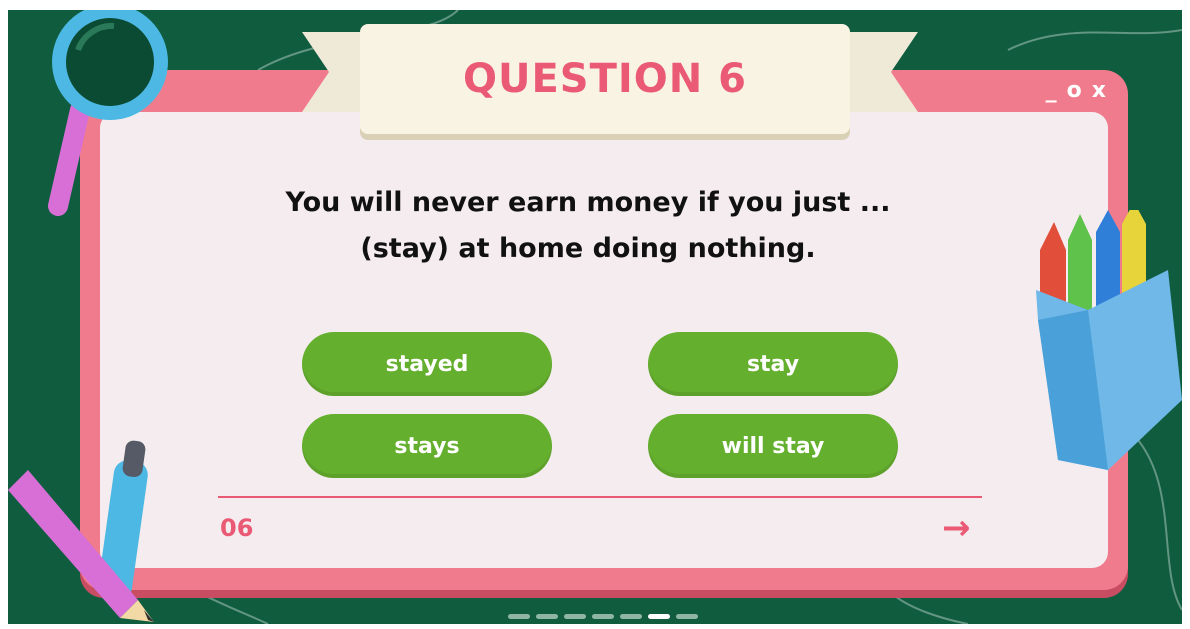 The width and height of the screenshot is (1190, 629). I want to click on question-title: QUESTION 6, so click(605, 79).